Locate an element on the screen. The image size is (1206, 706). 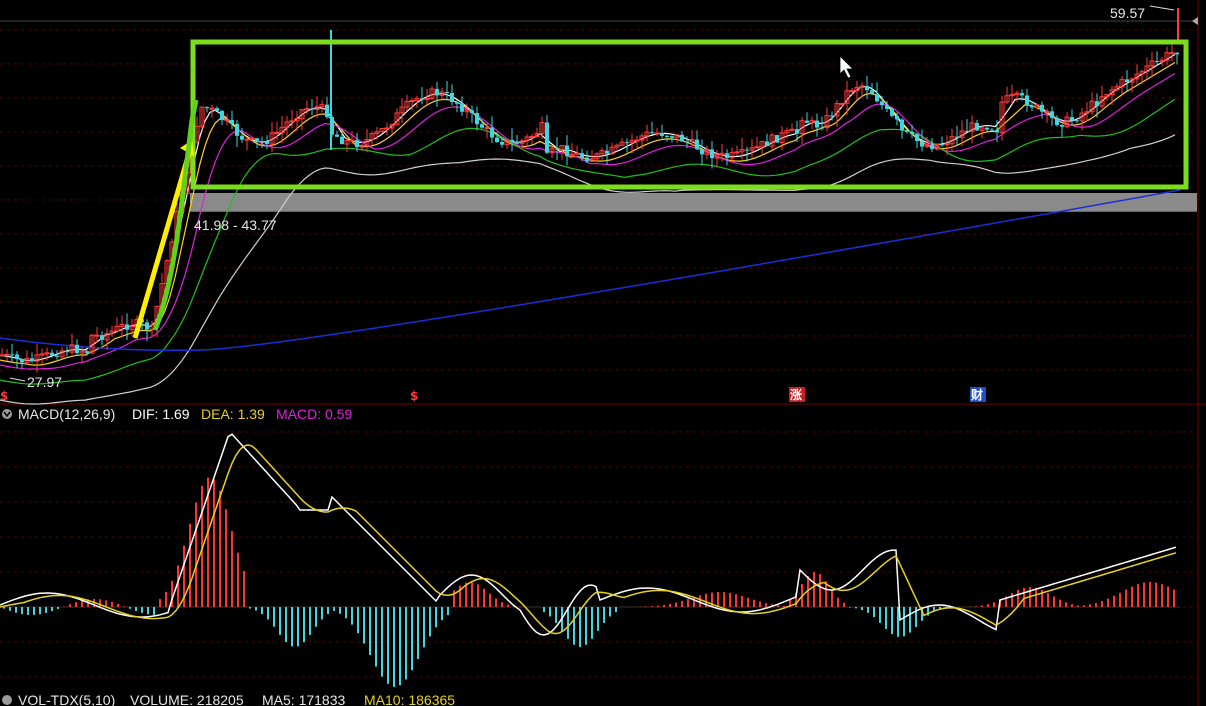
price-low-label: 27.97 is located at coordinates (44, 382).